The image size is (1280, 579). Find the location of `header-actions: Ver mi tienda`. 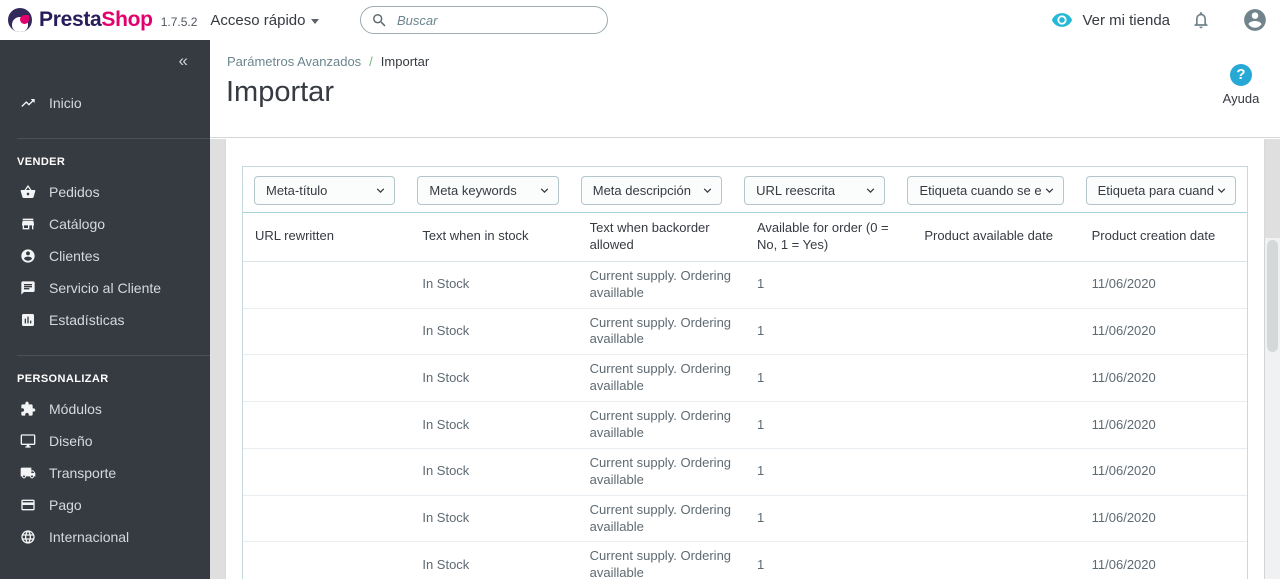

header-actions: Ver mi tienda is located at coordinates (1159, 20).